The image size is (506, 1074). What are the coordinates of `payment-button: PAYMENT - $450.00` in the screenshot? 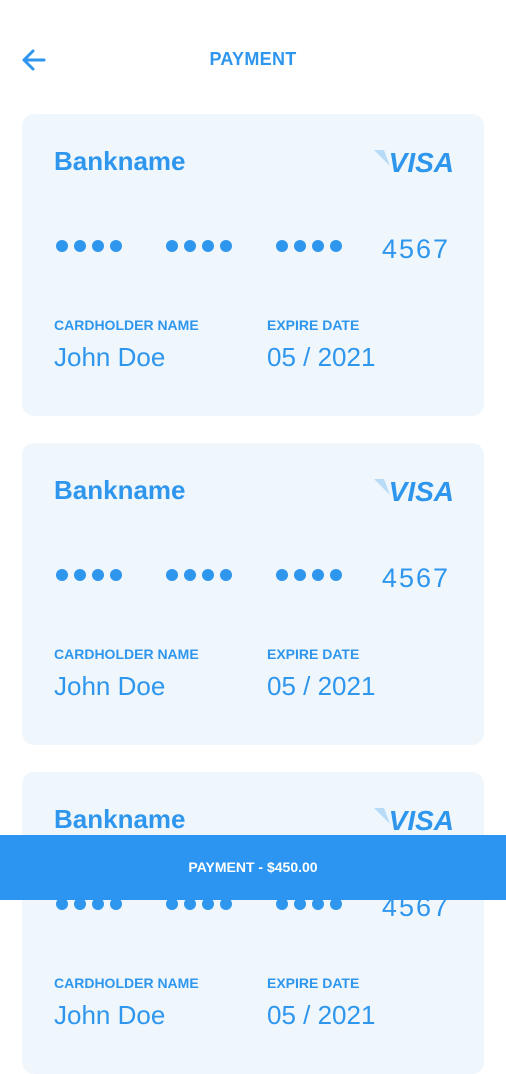 It's located at (253, 867).